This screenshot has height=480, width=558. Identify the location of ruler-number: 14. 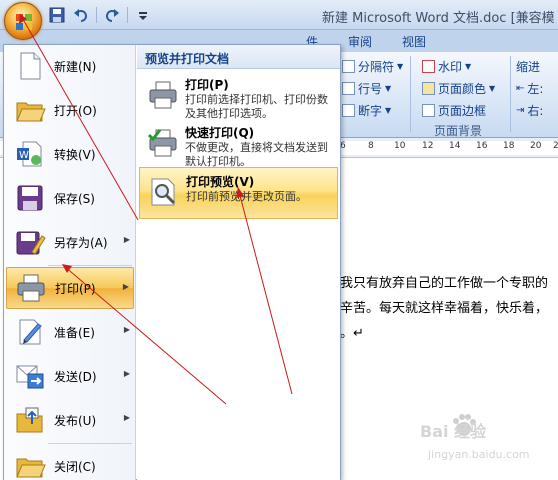
(455, 146).